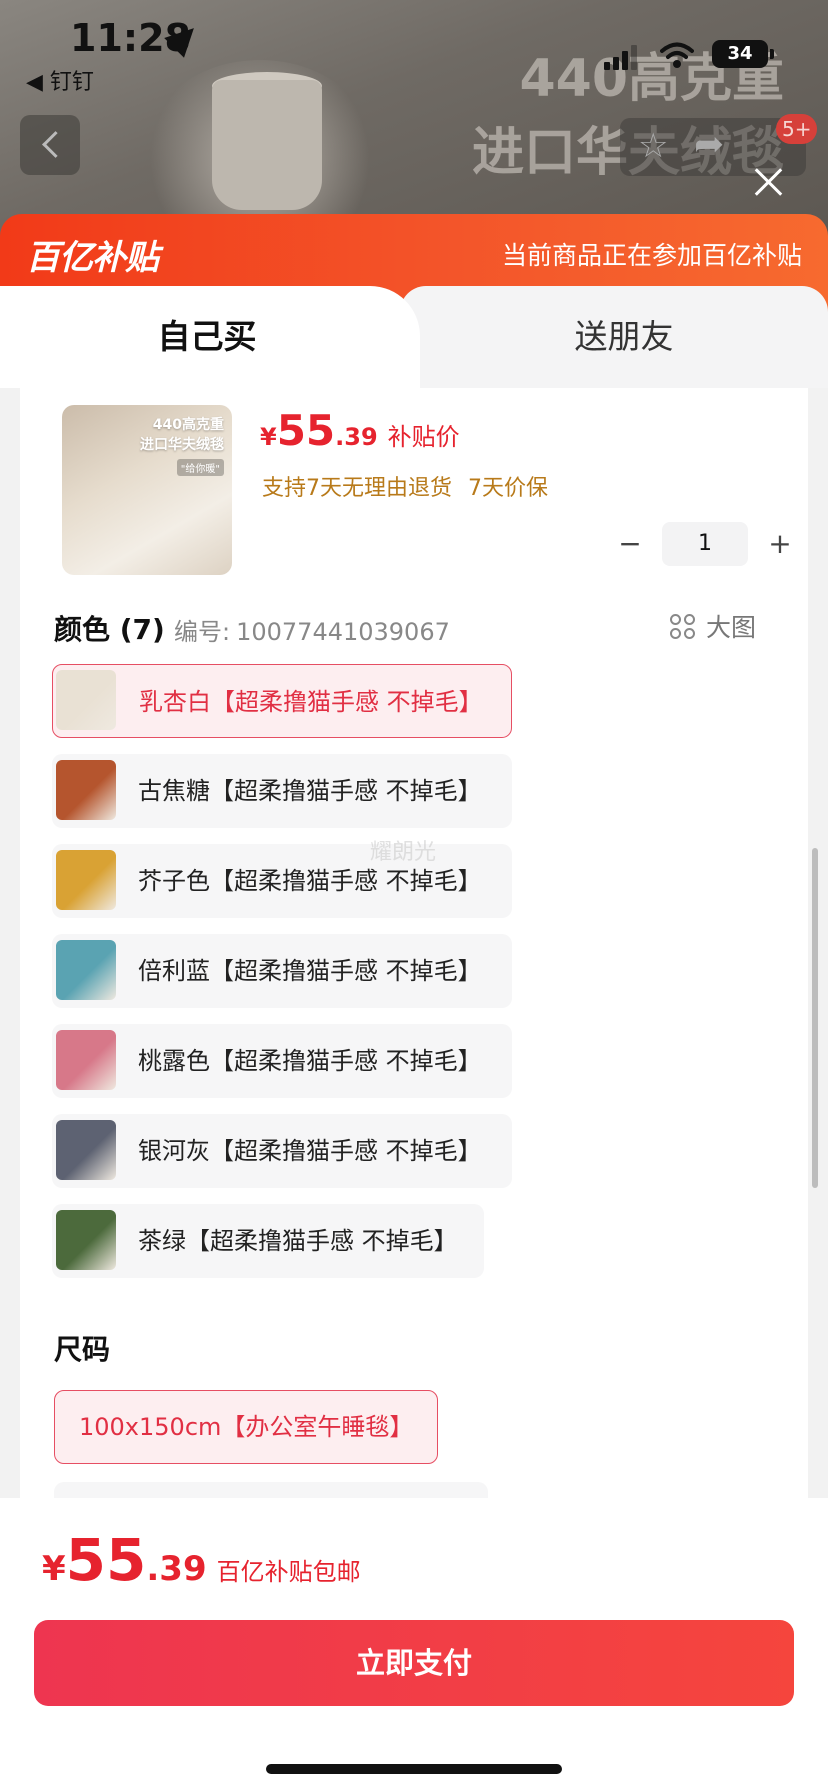  What do you see at coordinates (176, 1569) in the screenshot?
I see `footer-price-decimal: .39` at bounding box center [176, 1569].